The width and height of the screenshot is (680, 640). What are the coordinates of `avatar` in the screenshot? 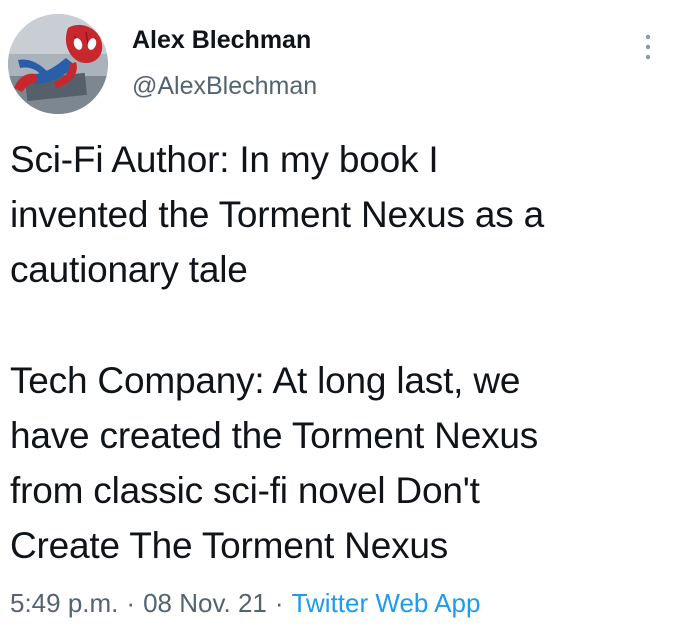 It's located at (58, 64).